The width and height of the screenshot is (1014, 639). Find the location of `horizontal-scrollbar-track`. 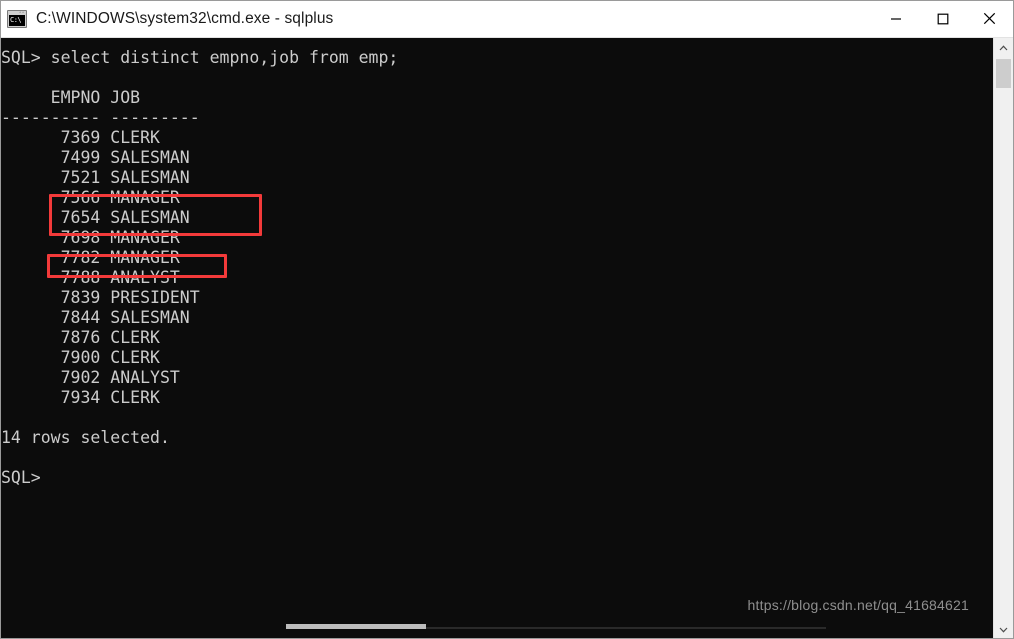

horizontal-scrollbar-track is located at coordinates (626, 628).